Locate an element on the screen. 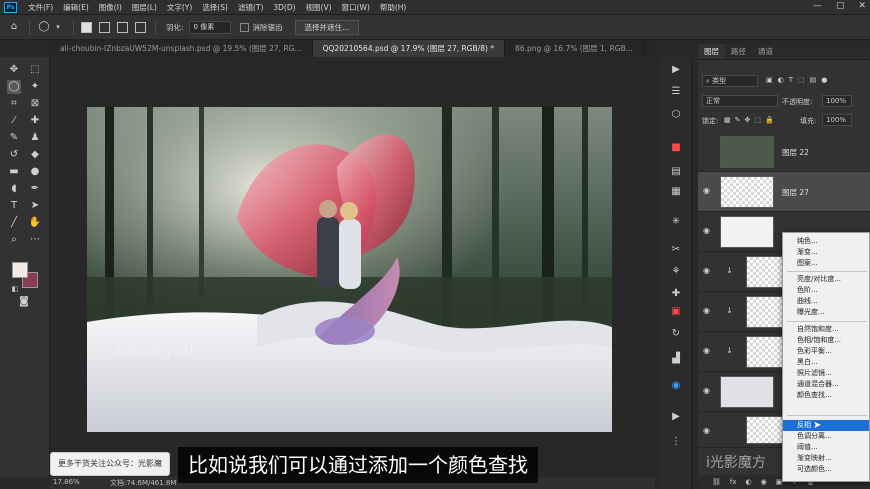  default-colors-icon: ◧ is located at coordinates (15, 289).